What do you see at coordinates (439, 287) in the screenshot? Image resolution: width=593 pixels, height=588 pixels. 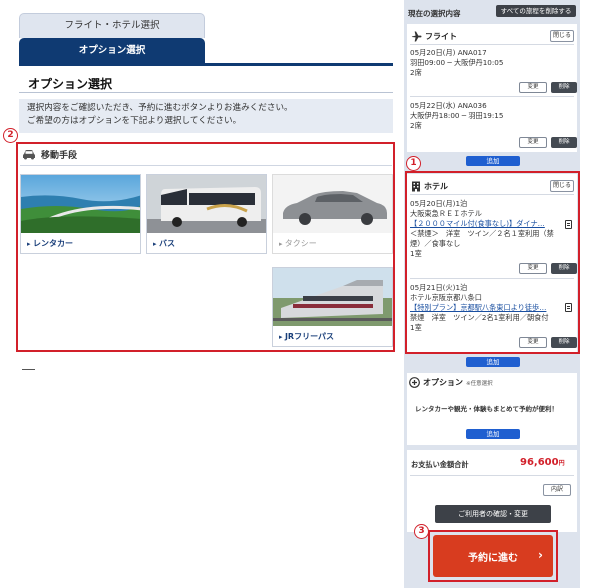 I see `hotel-2-line1: 05月21日(火)1泊` at bounding box center [439, 287].